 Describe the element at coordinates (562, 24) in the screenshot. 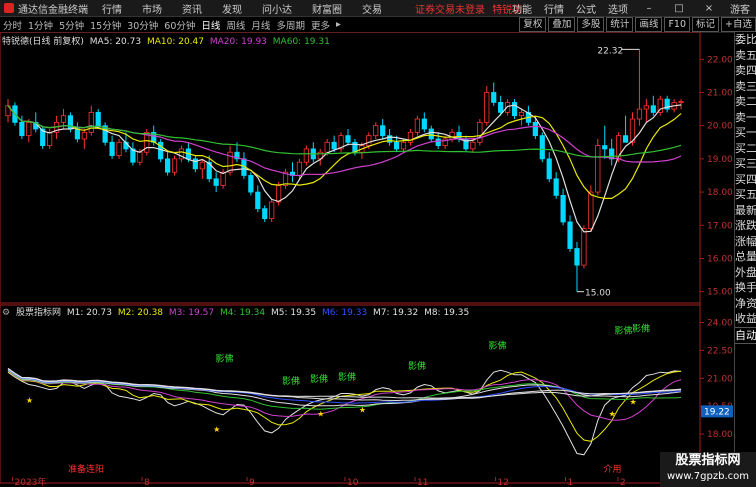

I see `overlay-button: 叠加` at that location.